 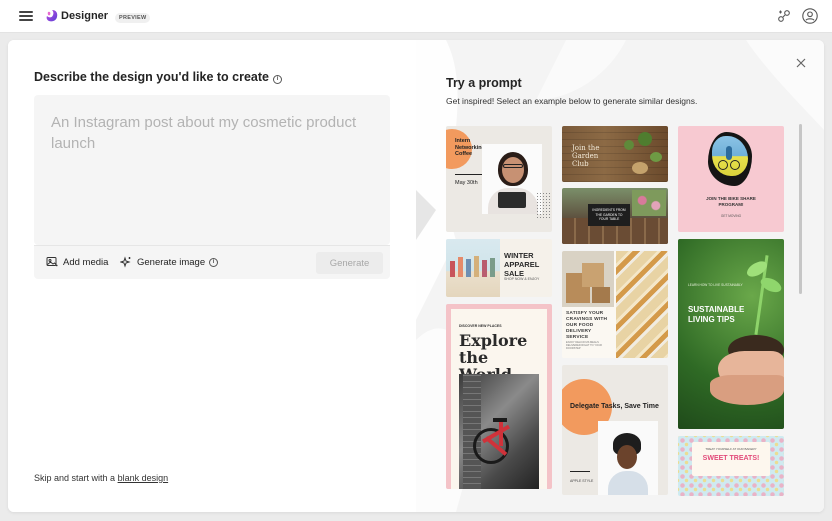 I want to click on tile-delegate-tasks: Delegate Tasks, Save Time APPLE STYLE, so click(x=615, y=430).